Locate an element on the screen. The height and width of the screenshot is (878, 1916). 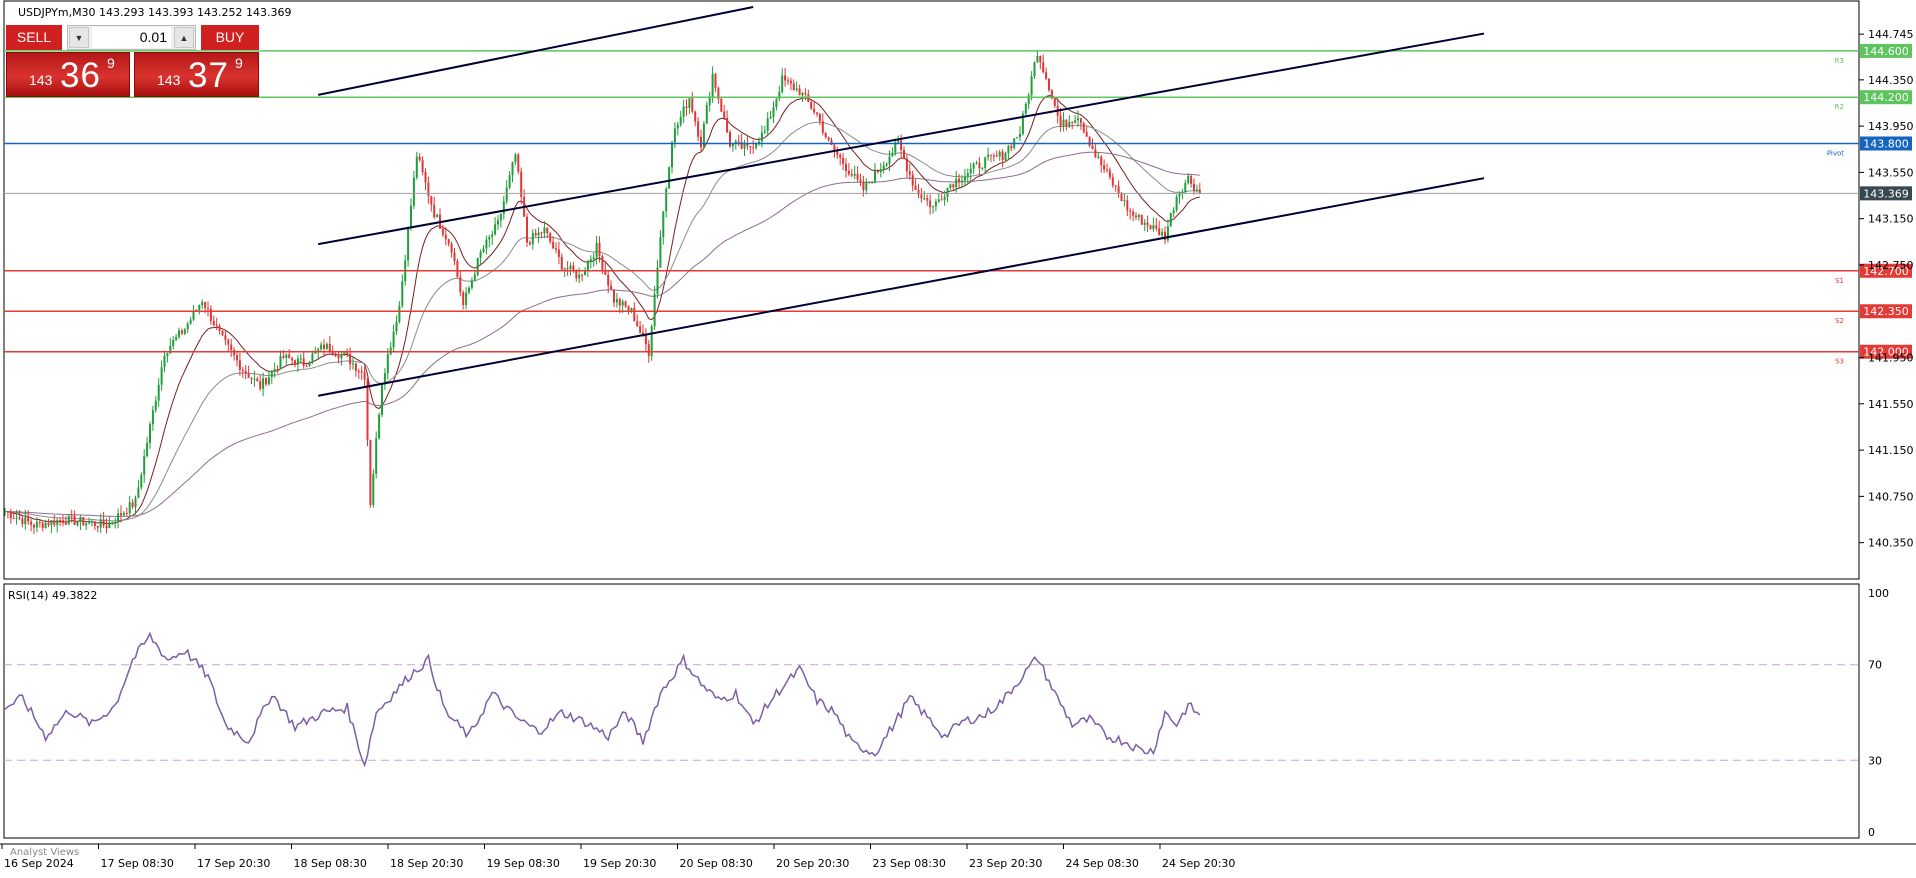
buy-price-sup: 9 is located at coordinates (239, 63).